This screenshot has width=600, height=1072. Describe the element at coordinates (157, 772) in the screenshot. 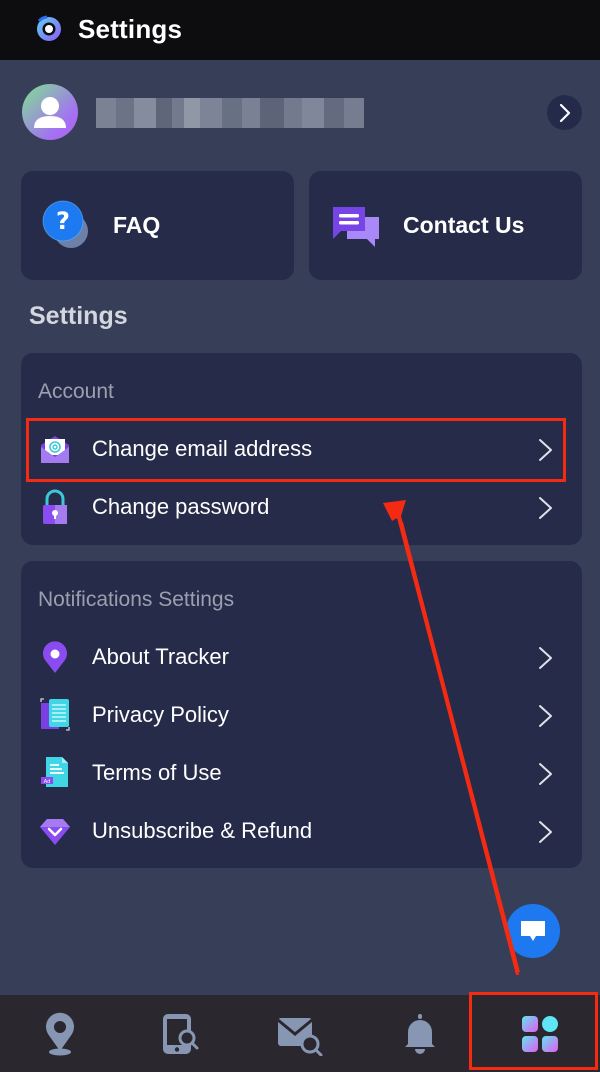

I see `terms-of-use-label: Terms of Use` at that location.